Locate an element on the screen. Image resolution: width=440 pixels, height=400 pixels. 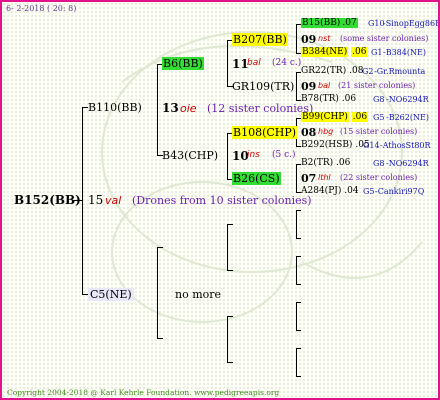
root-note: (Drones from 10 sister colonies) is located at coordinates (222, 200).